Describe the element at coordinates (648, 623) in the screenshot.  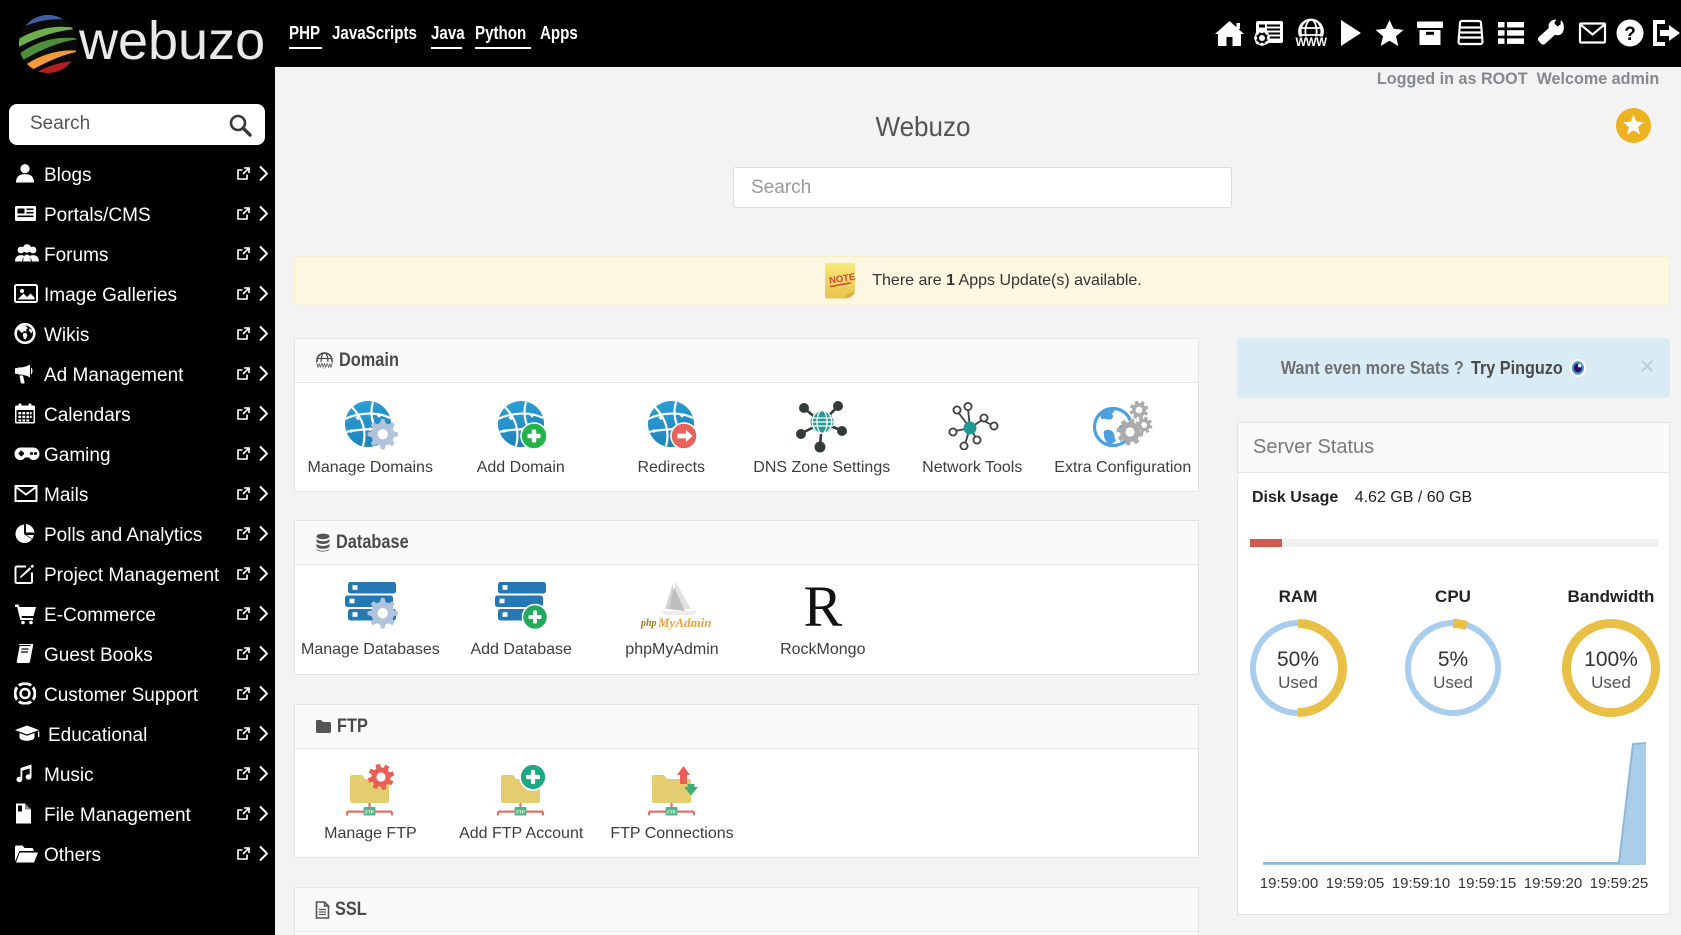
I see `svg-text: php` at that location.